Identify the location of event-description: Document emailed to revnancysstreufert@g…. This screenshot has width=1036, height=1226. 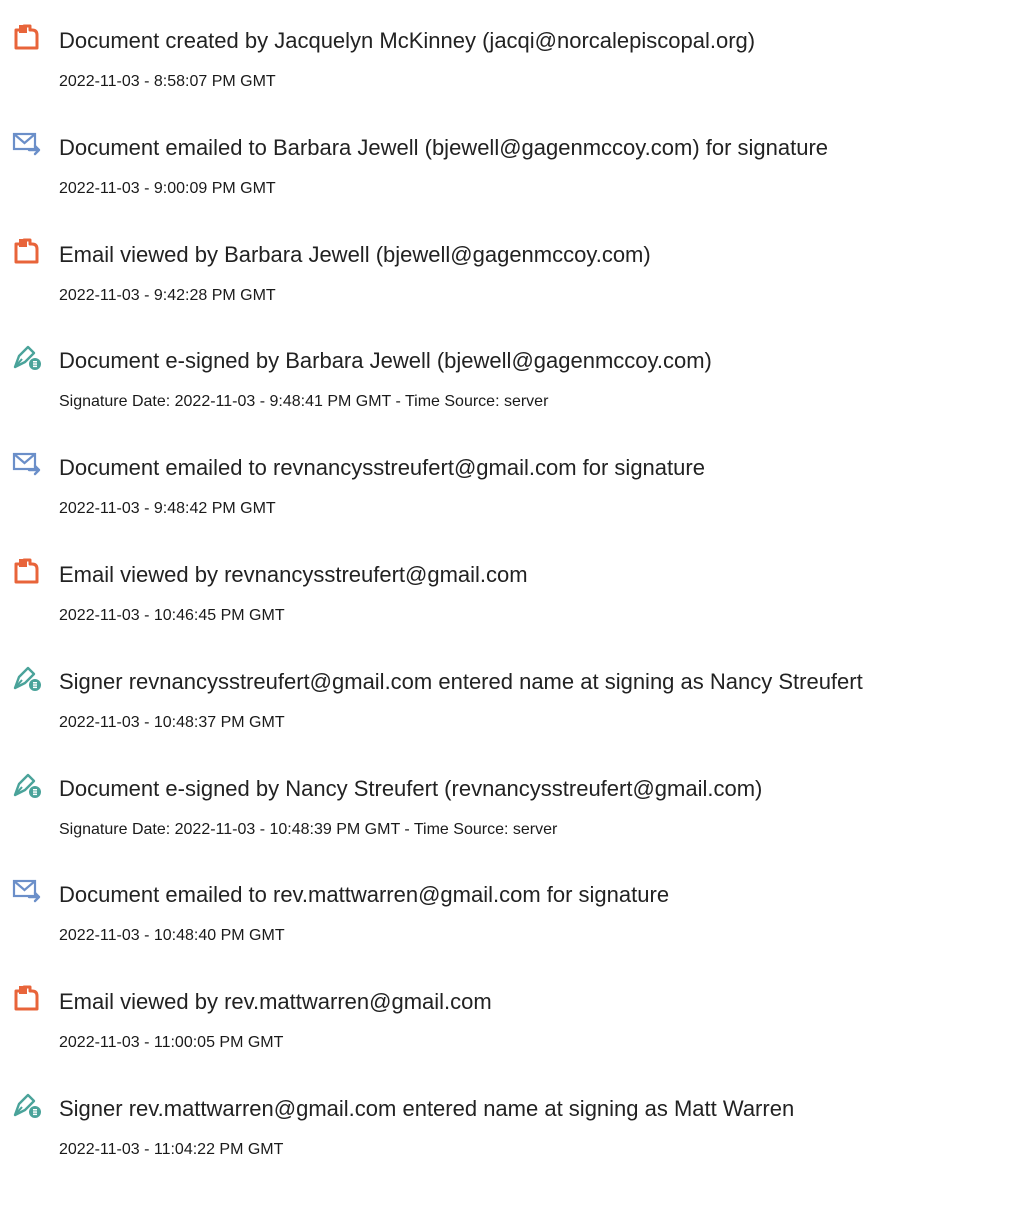
(382, 467).